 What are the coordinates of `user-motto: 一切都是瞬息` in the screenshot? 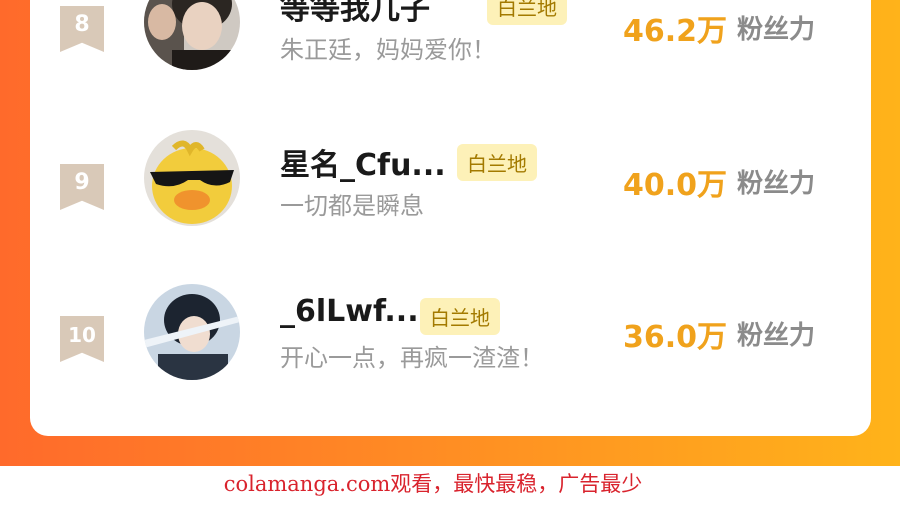 It's located at (352, 206).